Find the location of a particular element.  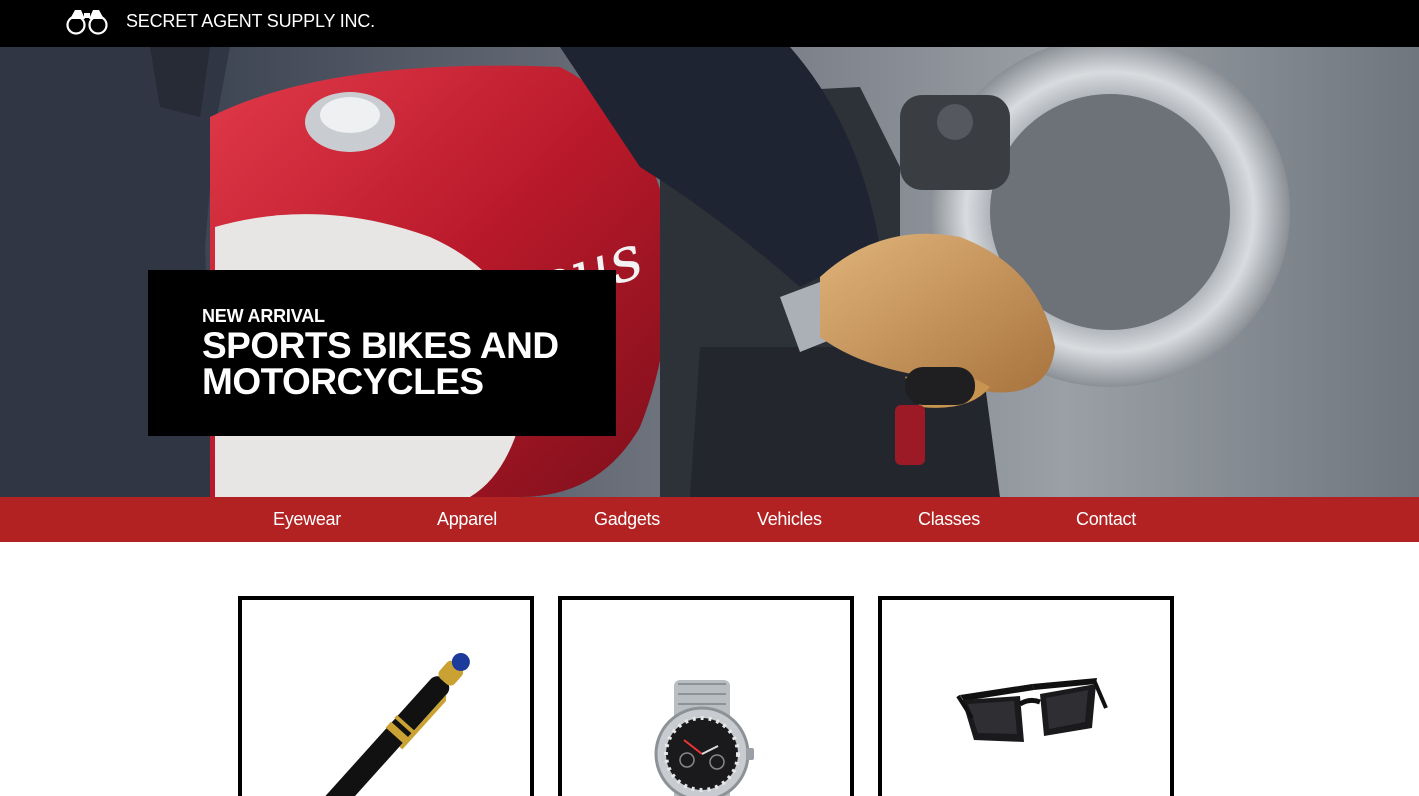

promo-box: NEW ARRIVAL SPORTS BIKES AND MOTORCYCLES is located at coordinates (382, 353).